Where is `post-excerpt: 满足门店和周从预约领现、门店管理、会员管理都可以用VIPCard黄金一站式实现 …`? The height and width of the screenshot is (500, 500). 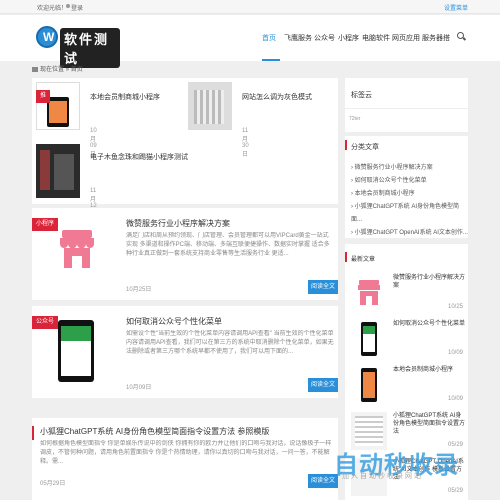 post-excerpt: 满足门店和周从预约领现、门店管理、会员管理都可以用VIPCard黄金一站式实现 … is located at coordinates (228, 245).